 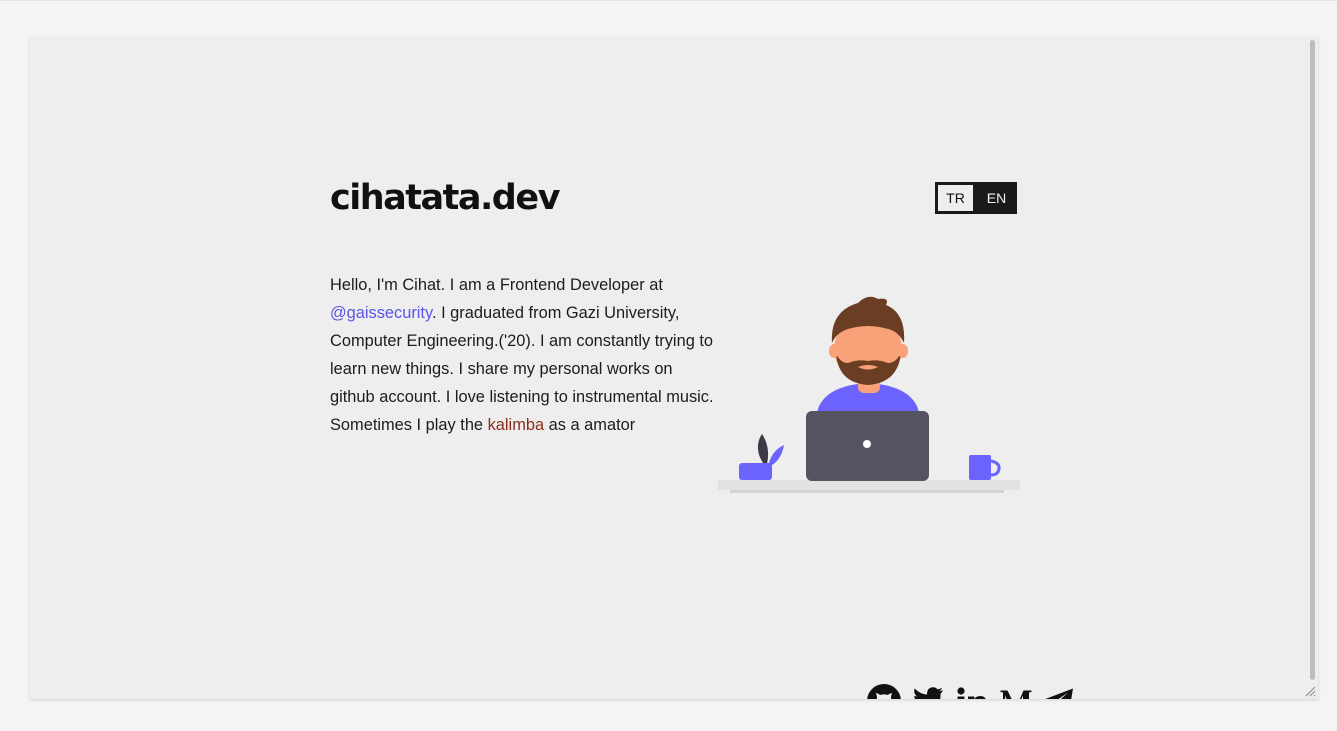 I want to click on developer-illustration, so click(x=869, y=396).